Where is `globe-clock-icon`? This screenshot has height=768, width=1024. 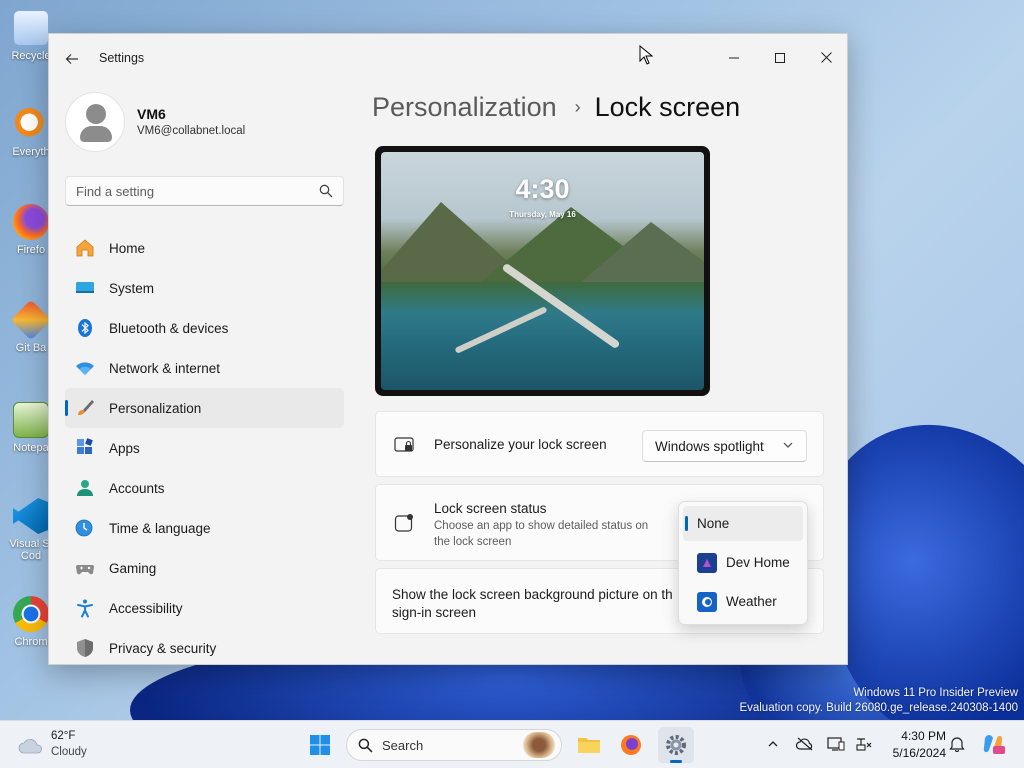
globe-clock-icon is located at coordinates (85, 528).